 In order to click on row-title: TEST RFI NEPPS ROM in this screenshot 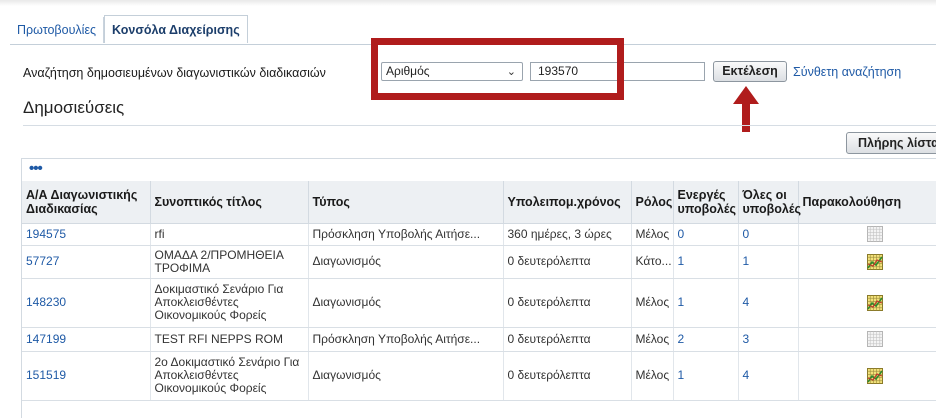, I will do `click(229, 339)`.